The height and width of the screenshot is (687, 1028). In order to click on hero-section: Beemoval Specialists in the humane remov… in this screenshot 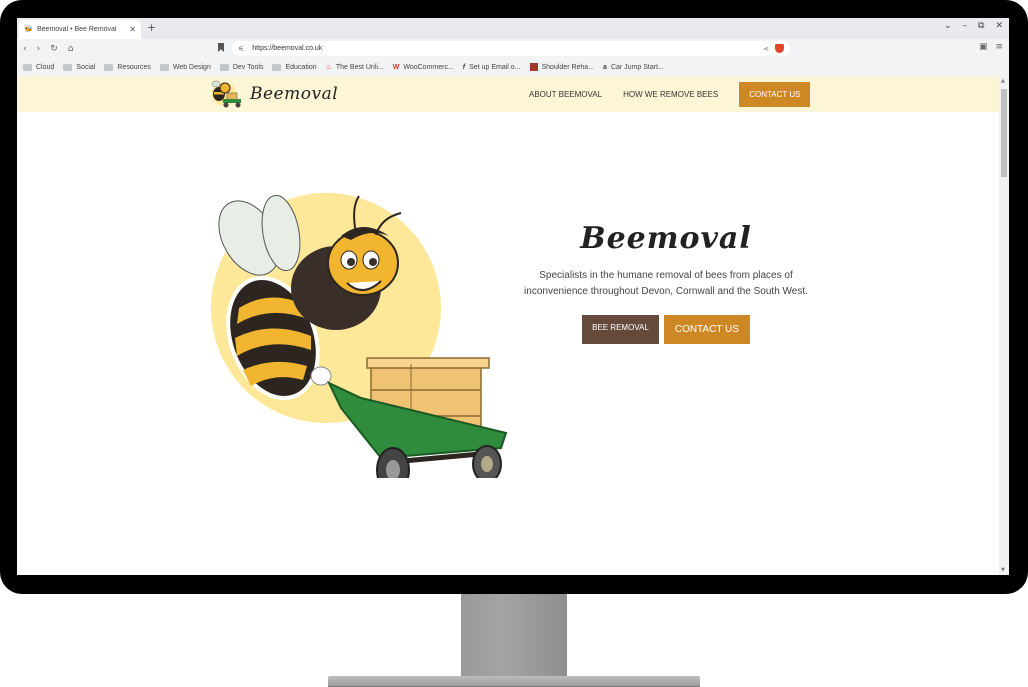, I will do `click(666, 282)`.